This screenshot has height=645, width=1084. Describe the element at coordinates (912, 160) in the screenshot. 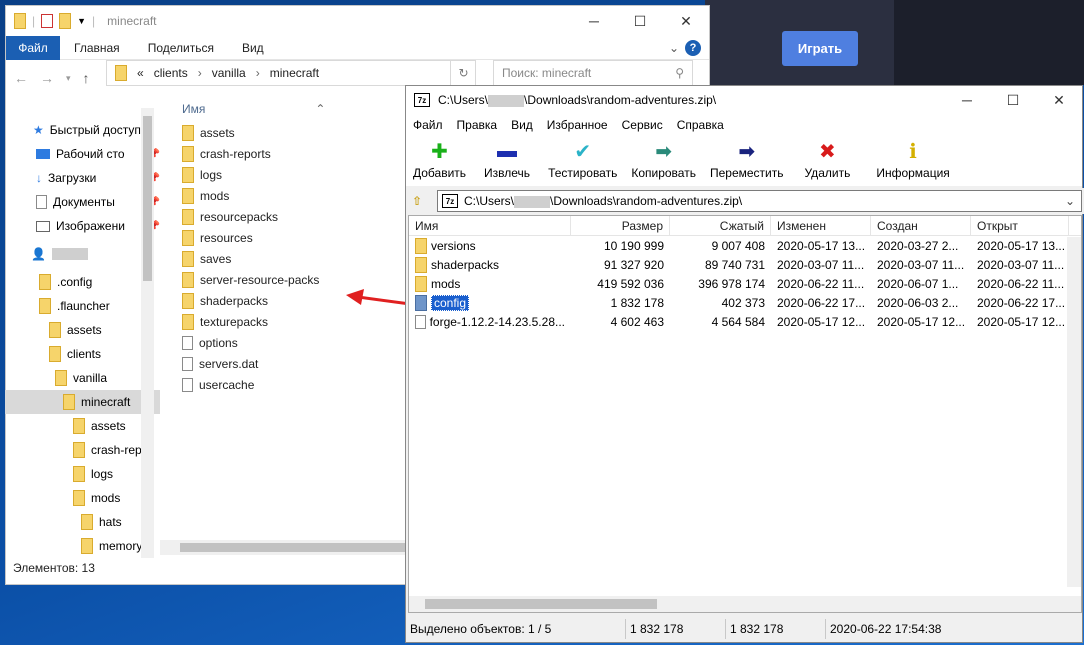

I see `info-button: ℹ Информация` at that location.